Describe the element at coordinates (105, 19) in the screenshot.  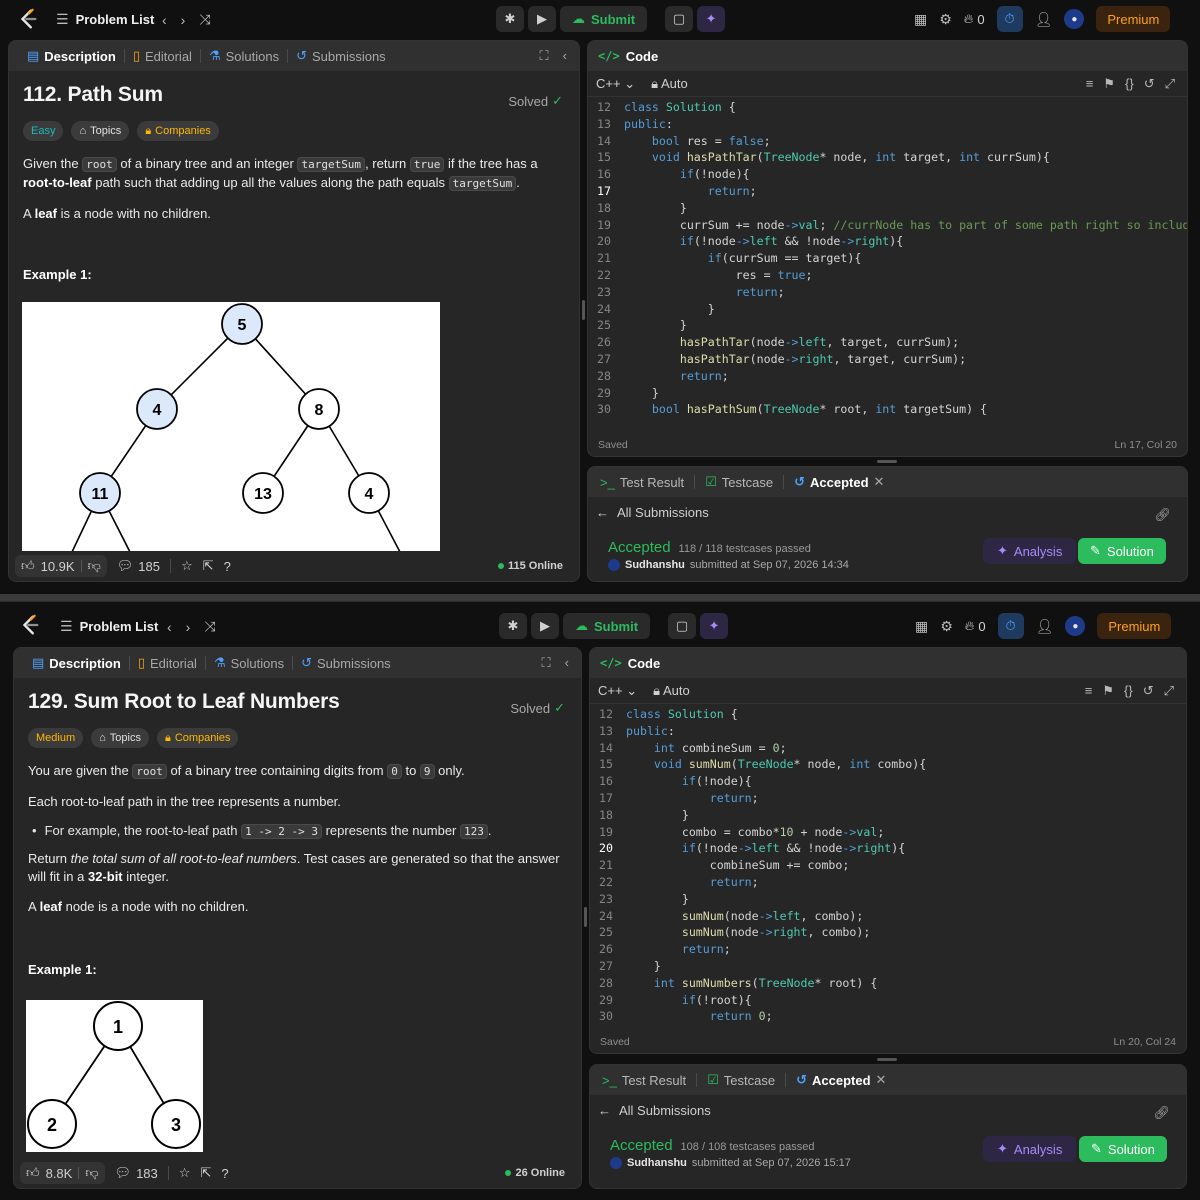
I see `problem-list-button: ☰ Problem List` at that location.